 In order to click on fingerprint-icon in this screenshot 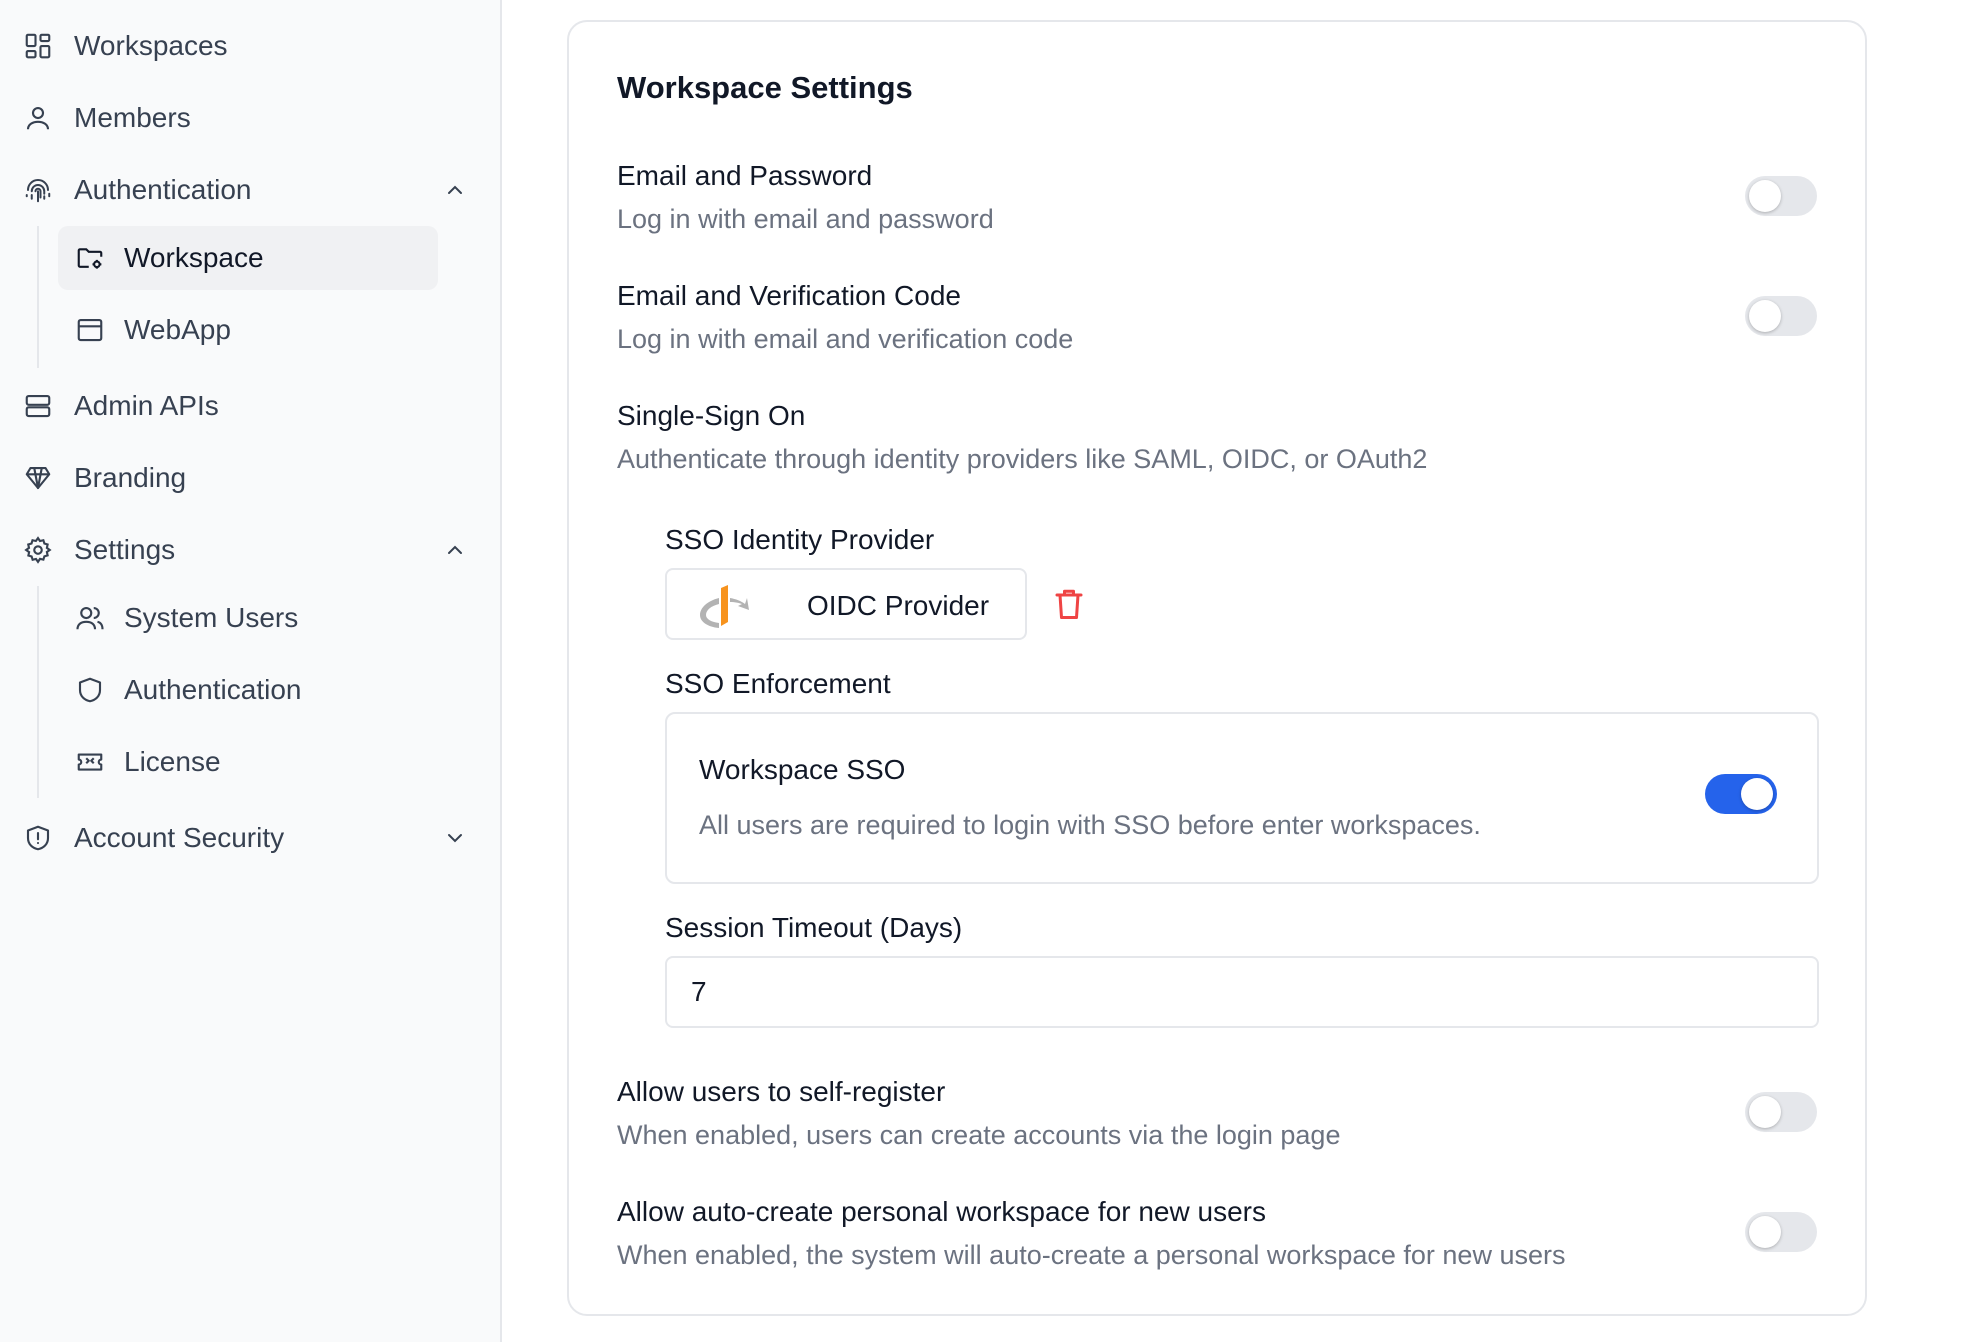, I will do `click(38, 190)`.